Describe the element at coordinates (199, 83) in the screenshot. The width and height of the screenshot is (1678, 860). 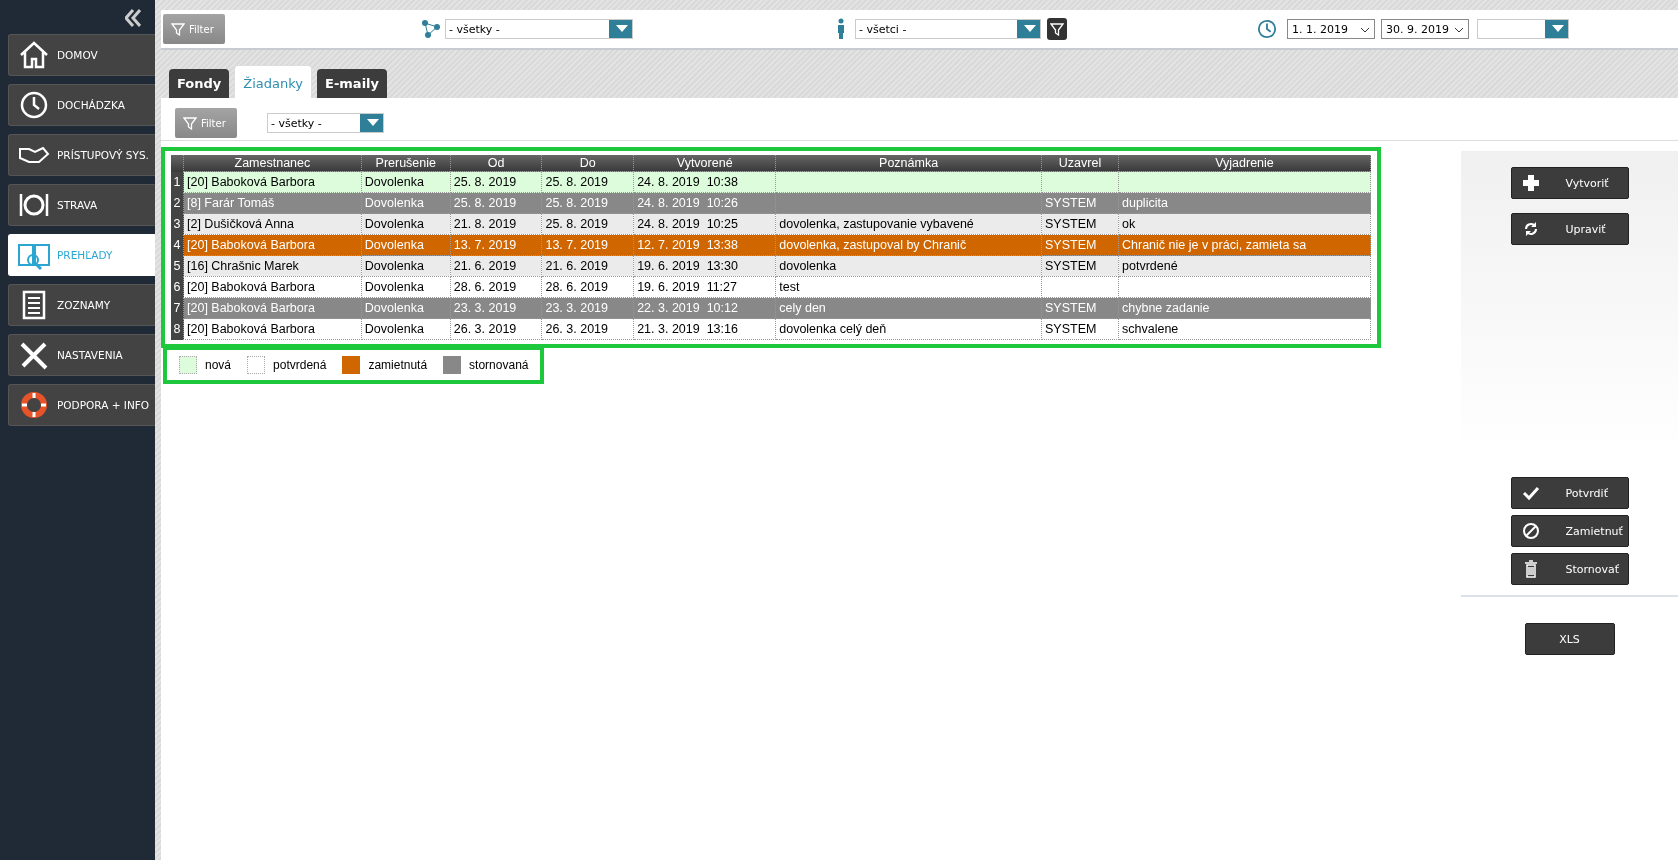
I see `tab: Fondy` at that location.